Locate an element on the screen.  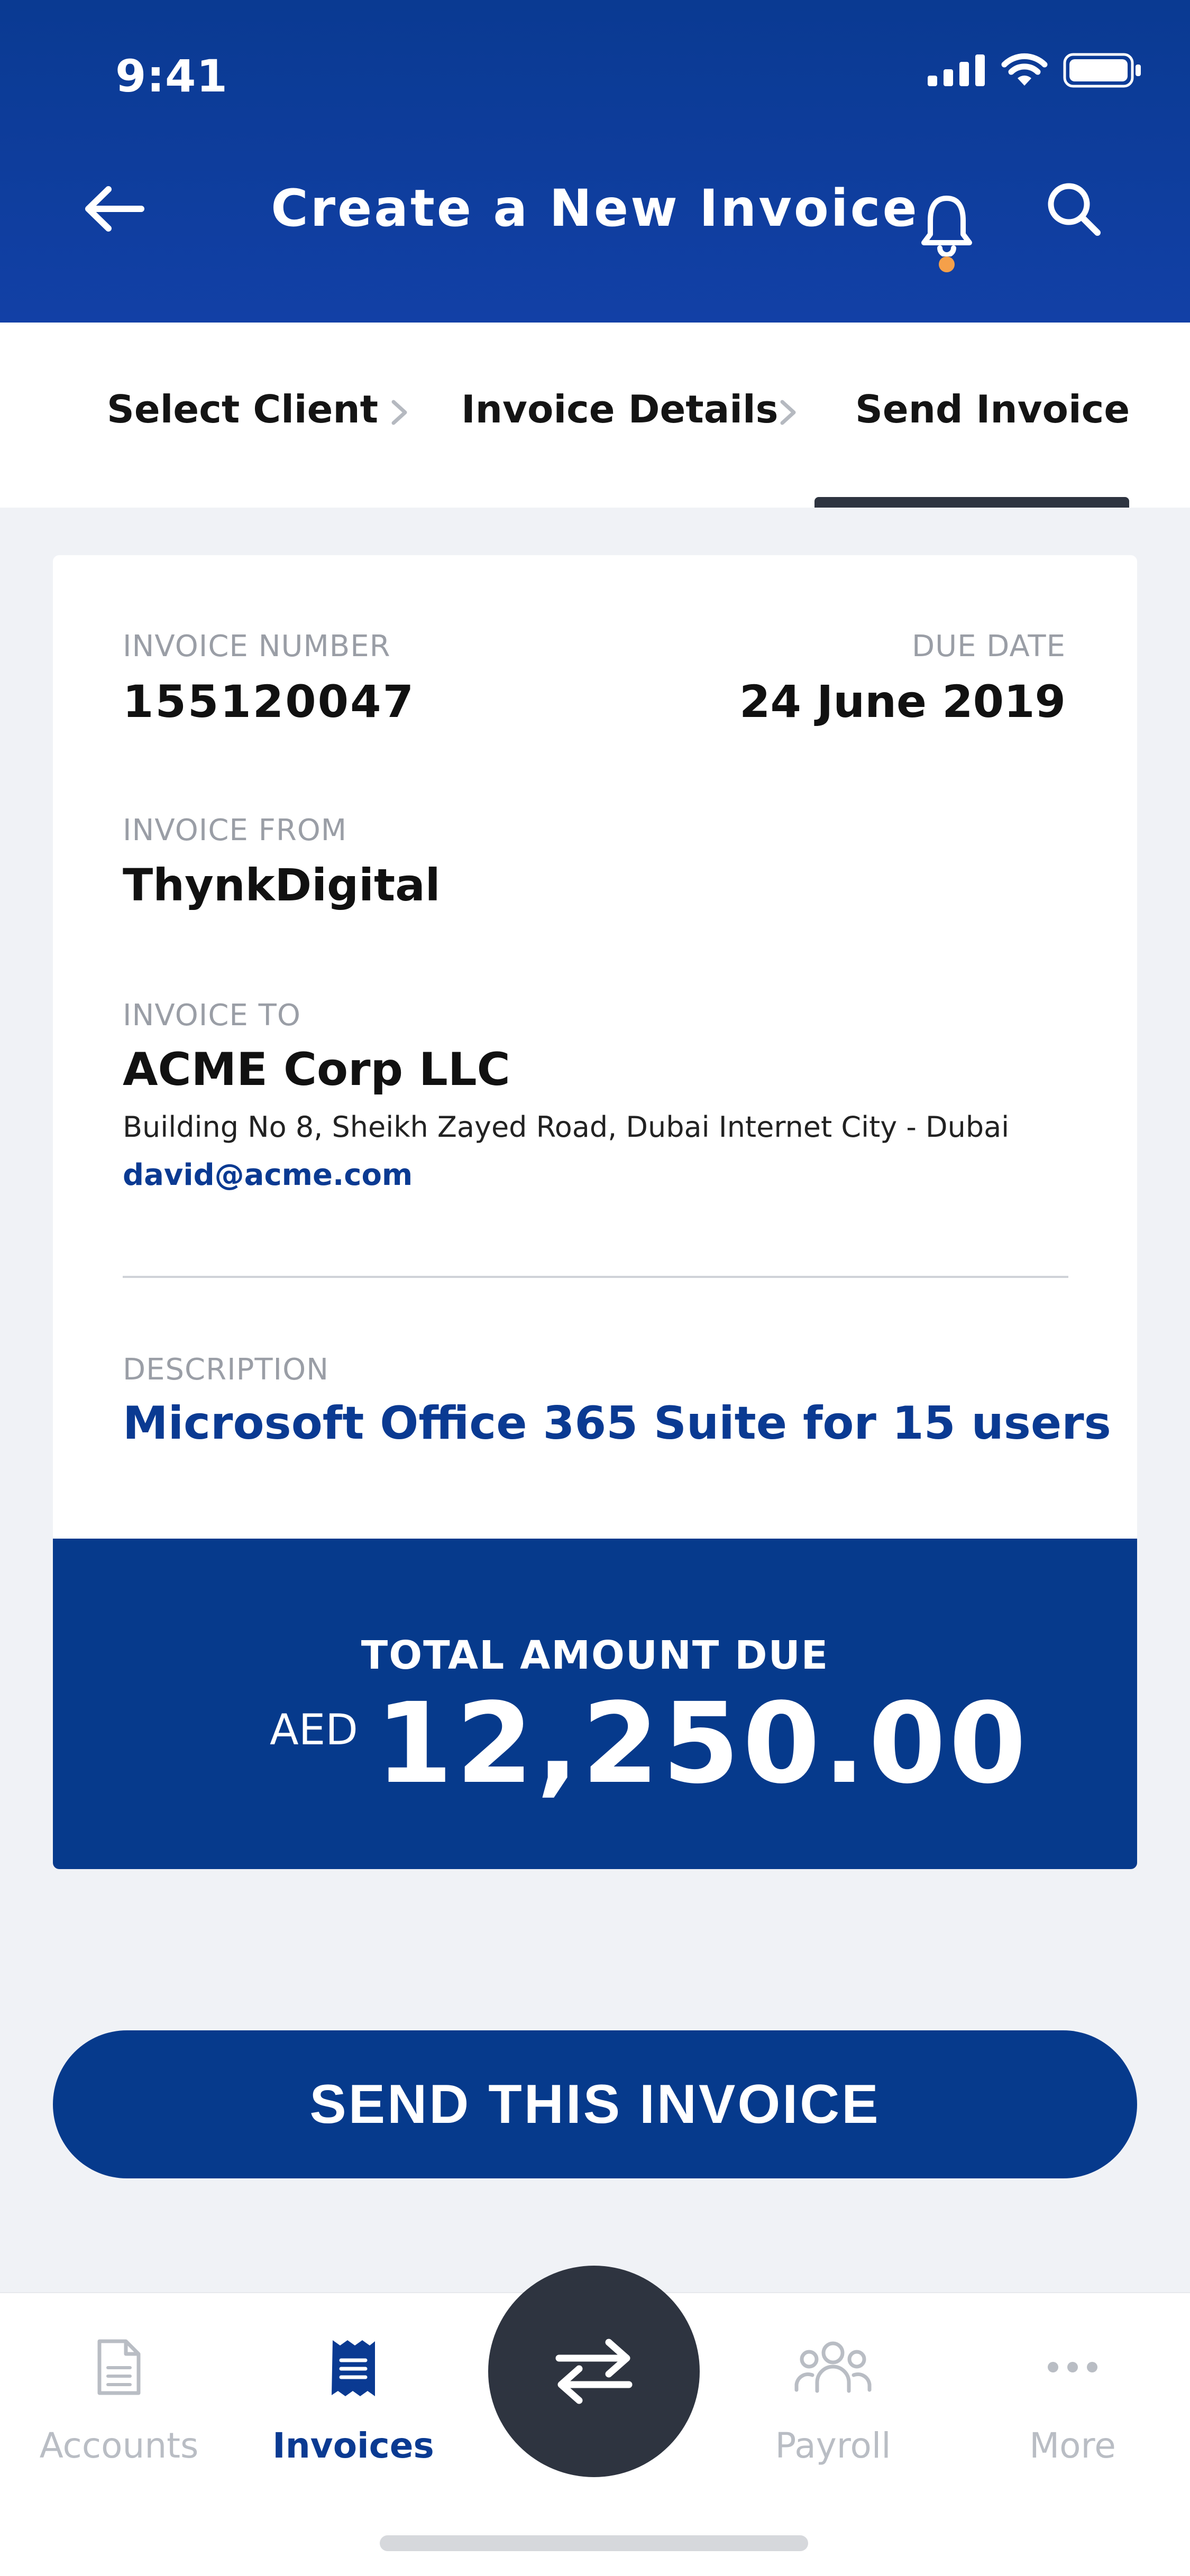
currency-code: AED is located at coordinates (314, 1730).